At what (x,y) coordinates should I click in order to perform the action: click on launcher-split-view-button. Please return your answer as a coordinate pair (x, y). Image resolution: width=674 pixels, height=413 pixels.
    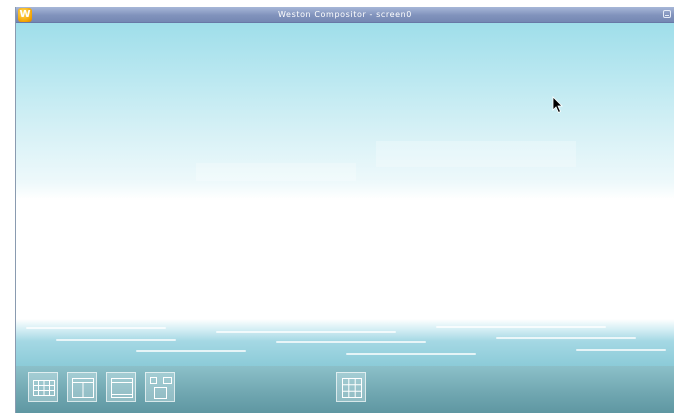
    Looking at the image, I should click on (82, 387).